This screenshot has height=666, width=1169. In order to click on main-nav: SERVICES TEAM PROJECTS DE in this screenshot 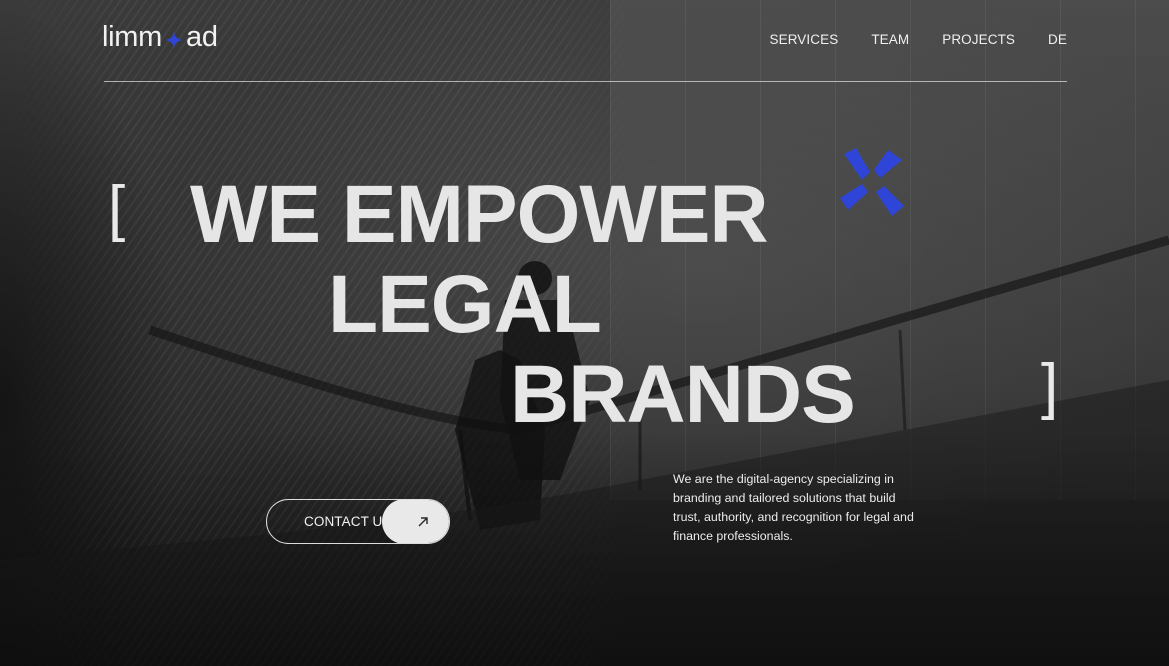, I will do `click(918, 39)`.